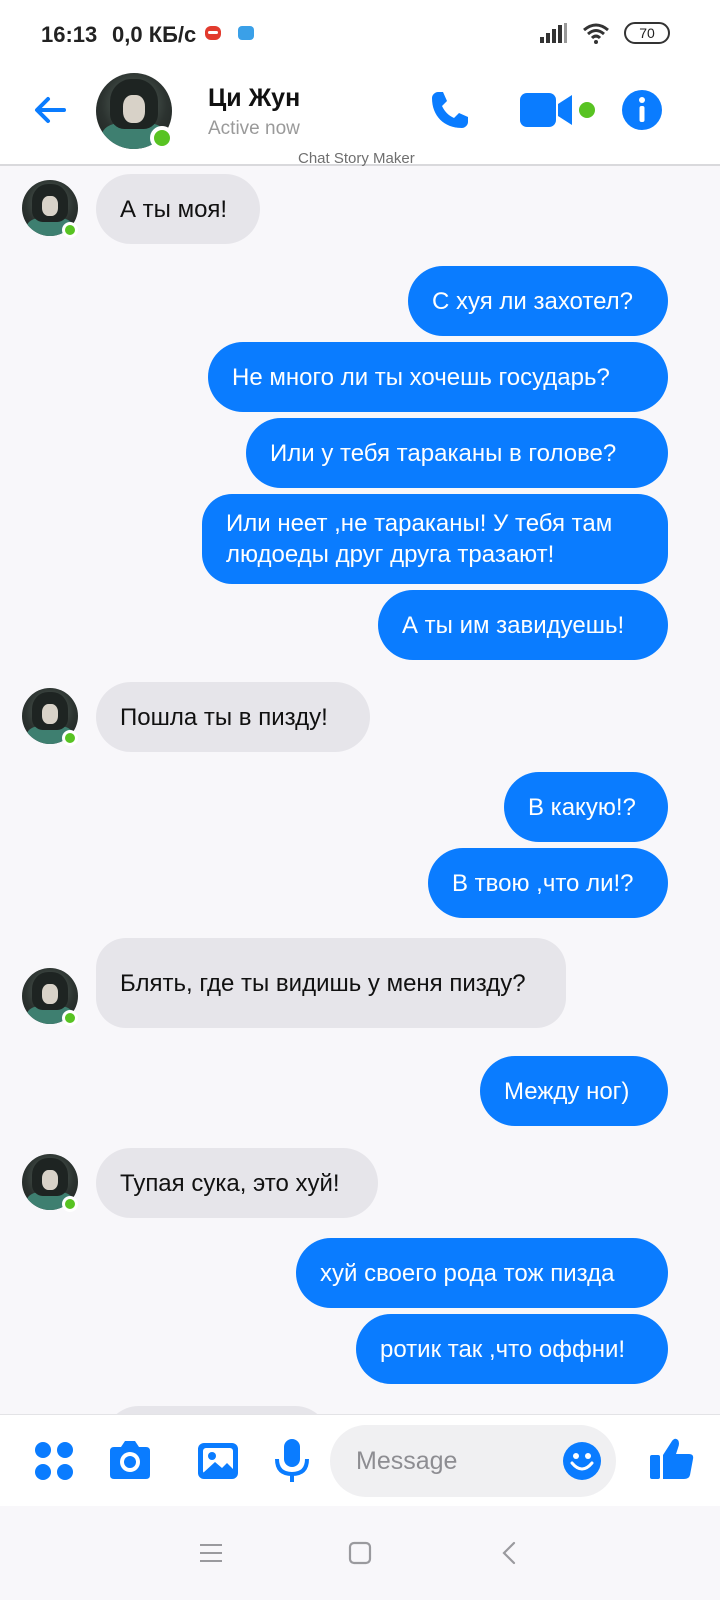 The image size is (720, 1600). I want to click on message-bubble-incoming: Тупая сука, это хуй!, so click(237, 1183).